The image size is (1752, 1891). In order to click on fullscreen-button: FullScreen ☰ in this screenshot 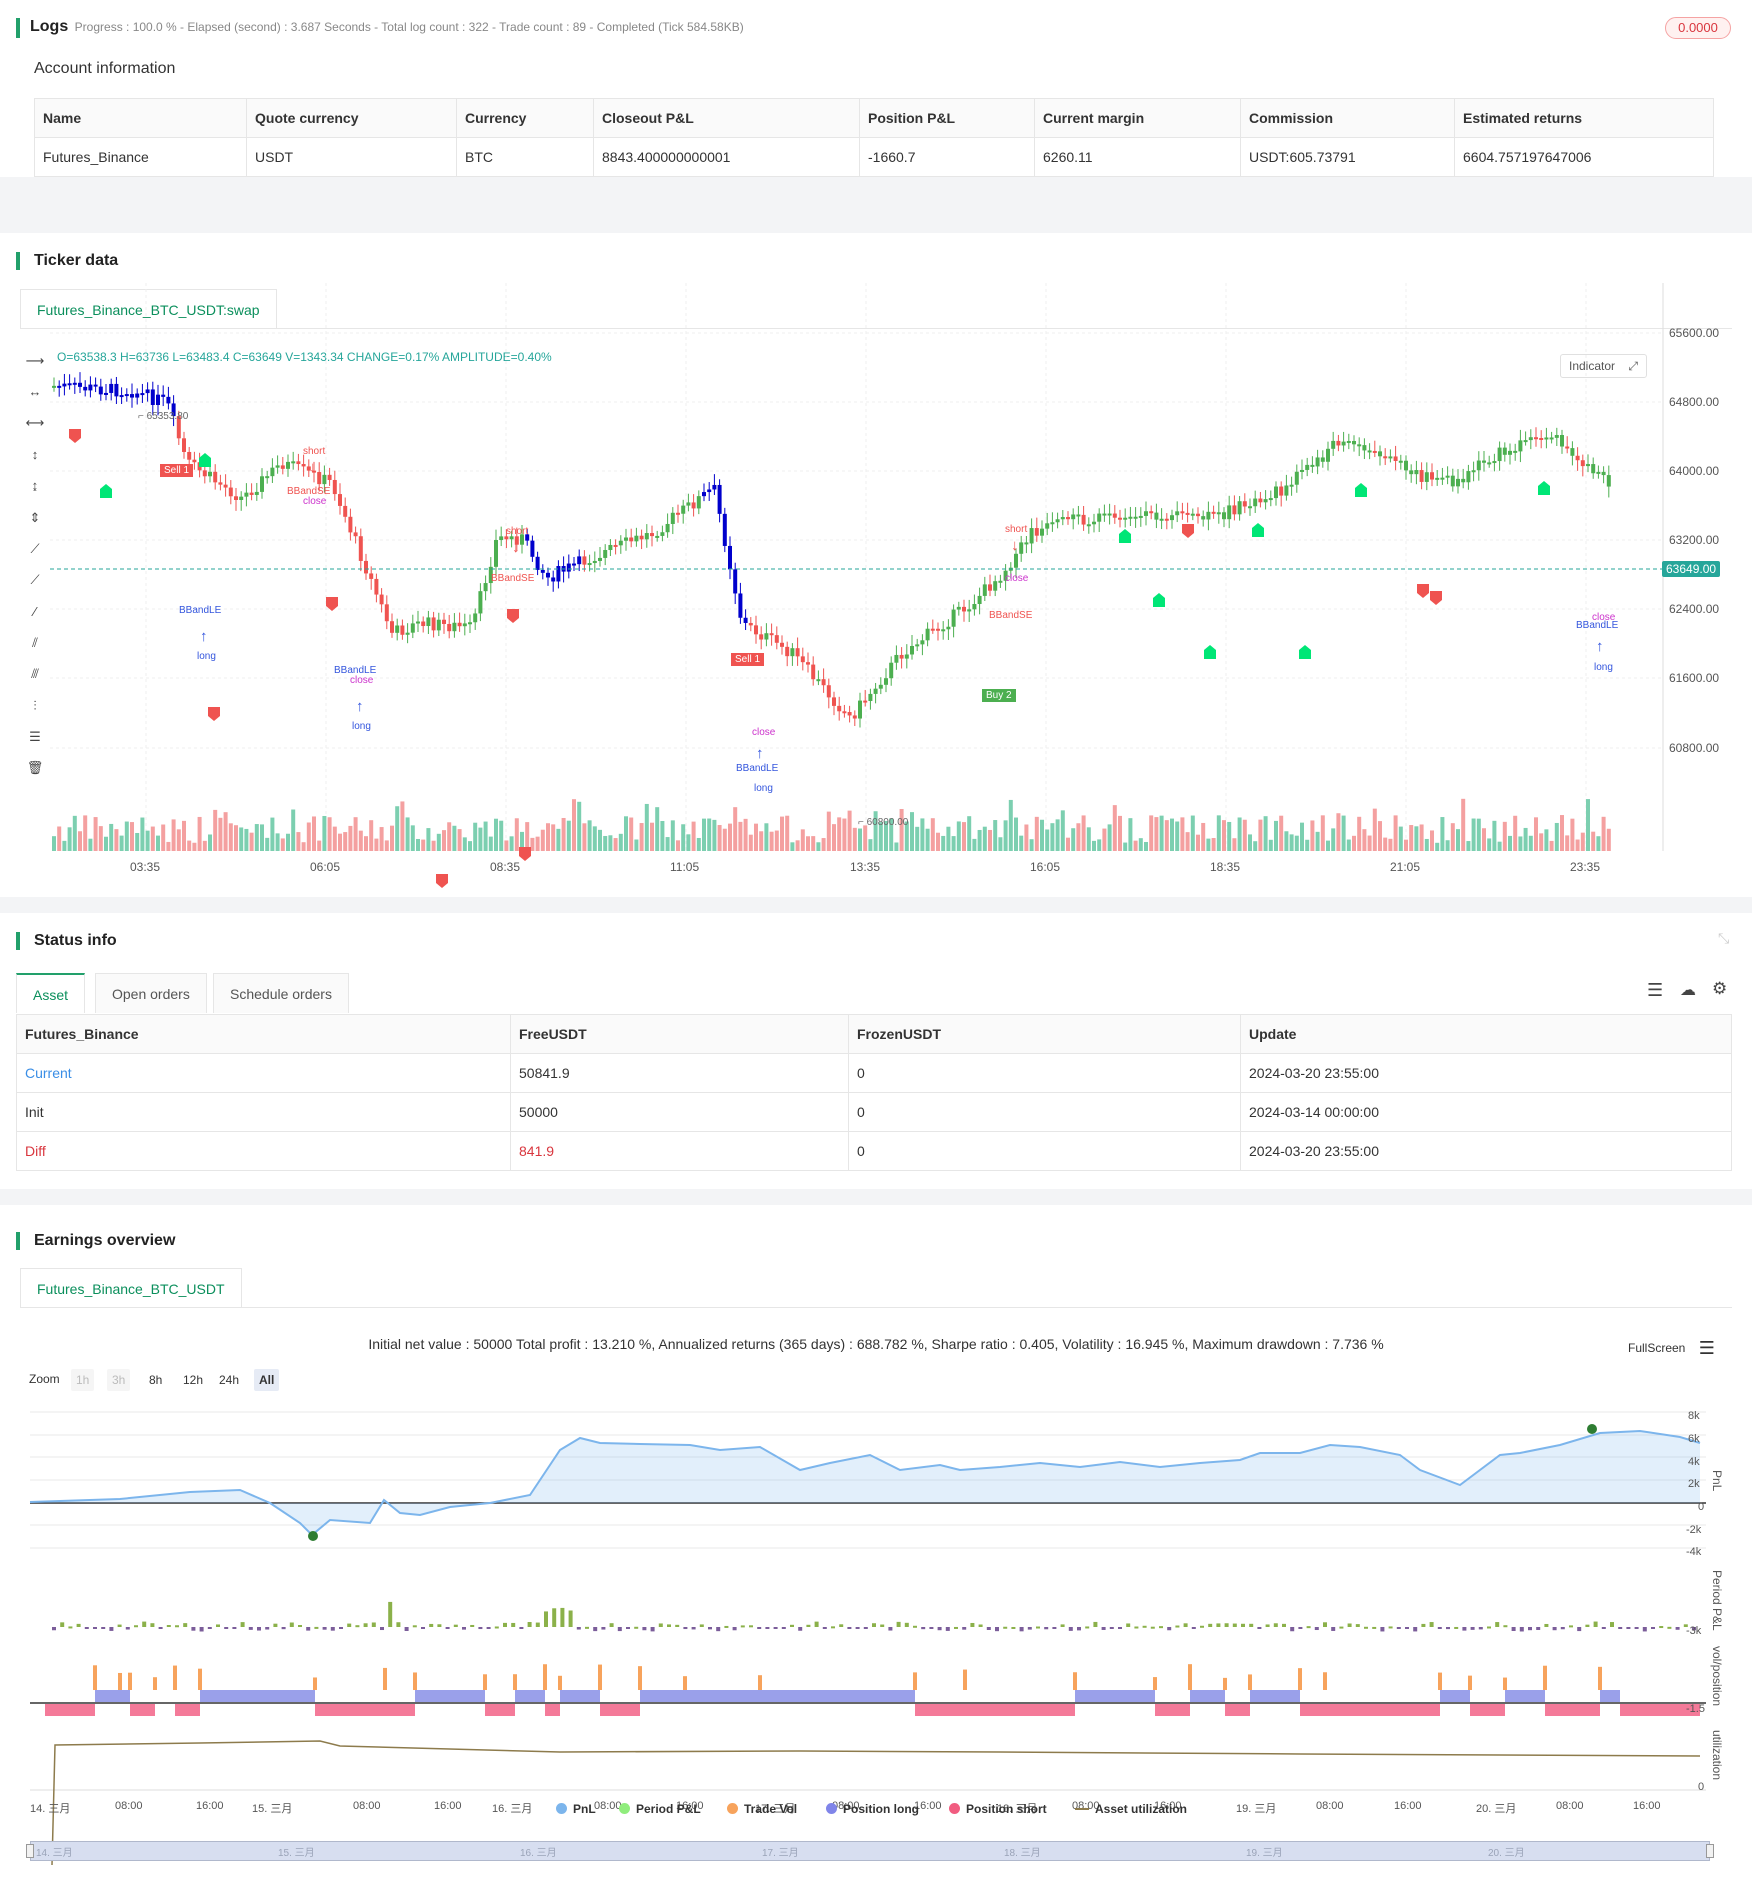, I will do `click(1671, 1348)`.